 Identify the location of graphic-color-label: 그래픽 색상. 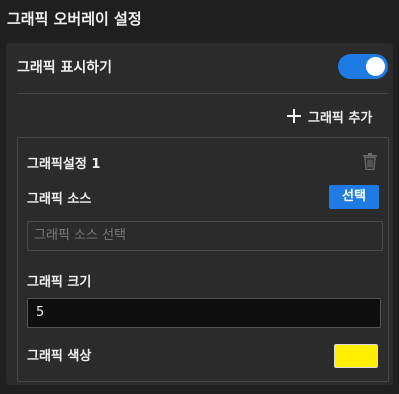
(59, 356).